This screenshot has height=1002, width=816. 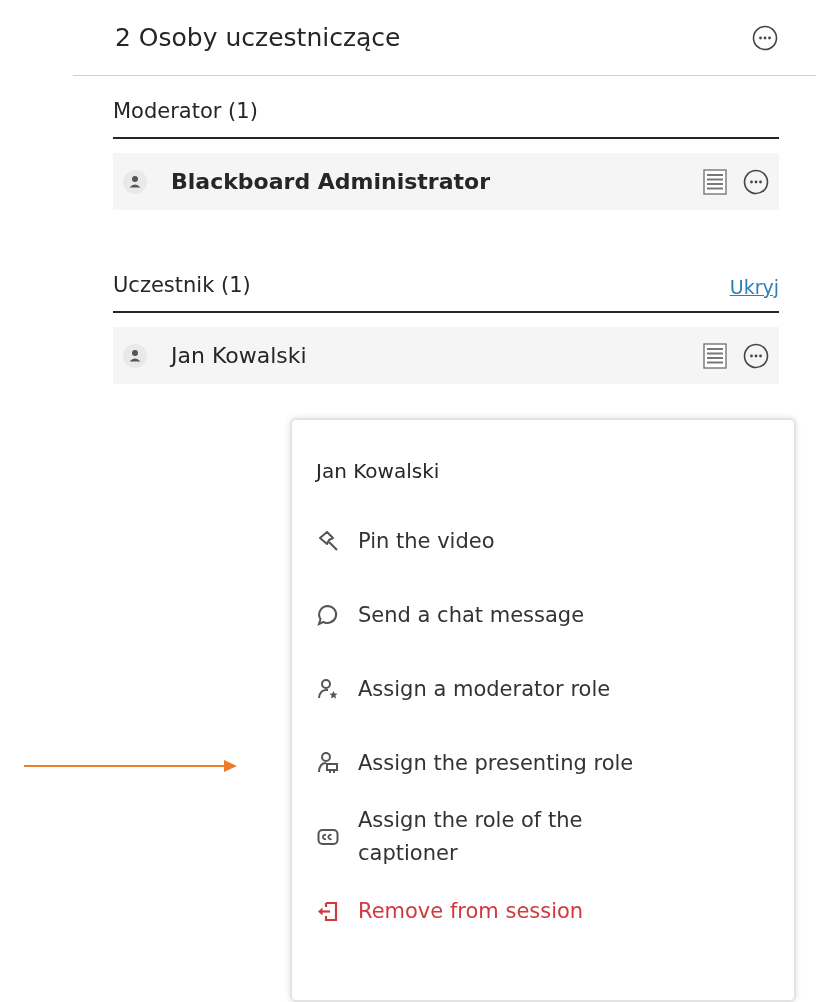 What do you see at coordinates (258, 37) in the screenshot?
I see `panel-title: 2 Osoby uczestniczące` at bounding box center [258, 37].